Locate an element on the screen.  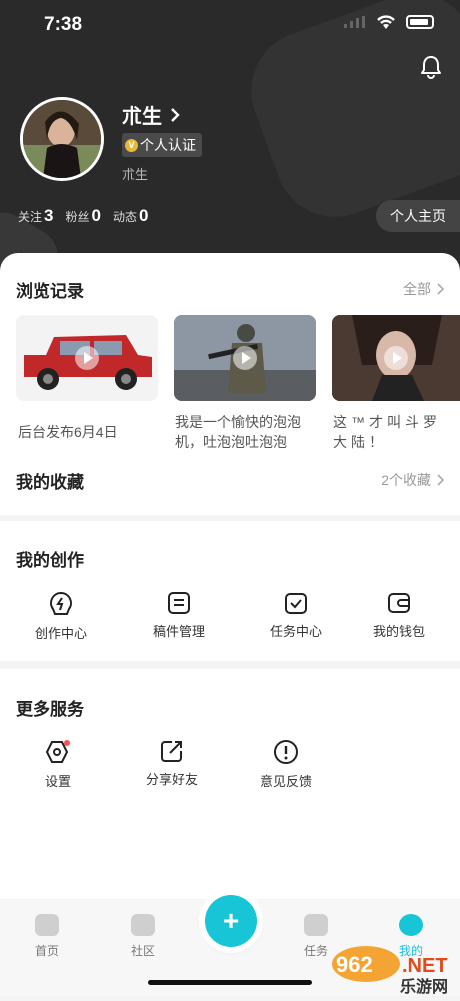
tab-label: 任务 is located at coordinates (315, 951).